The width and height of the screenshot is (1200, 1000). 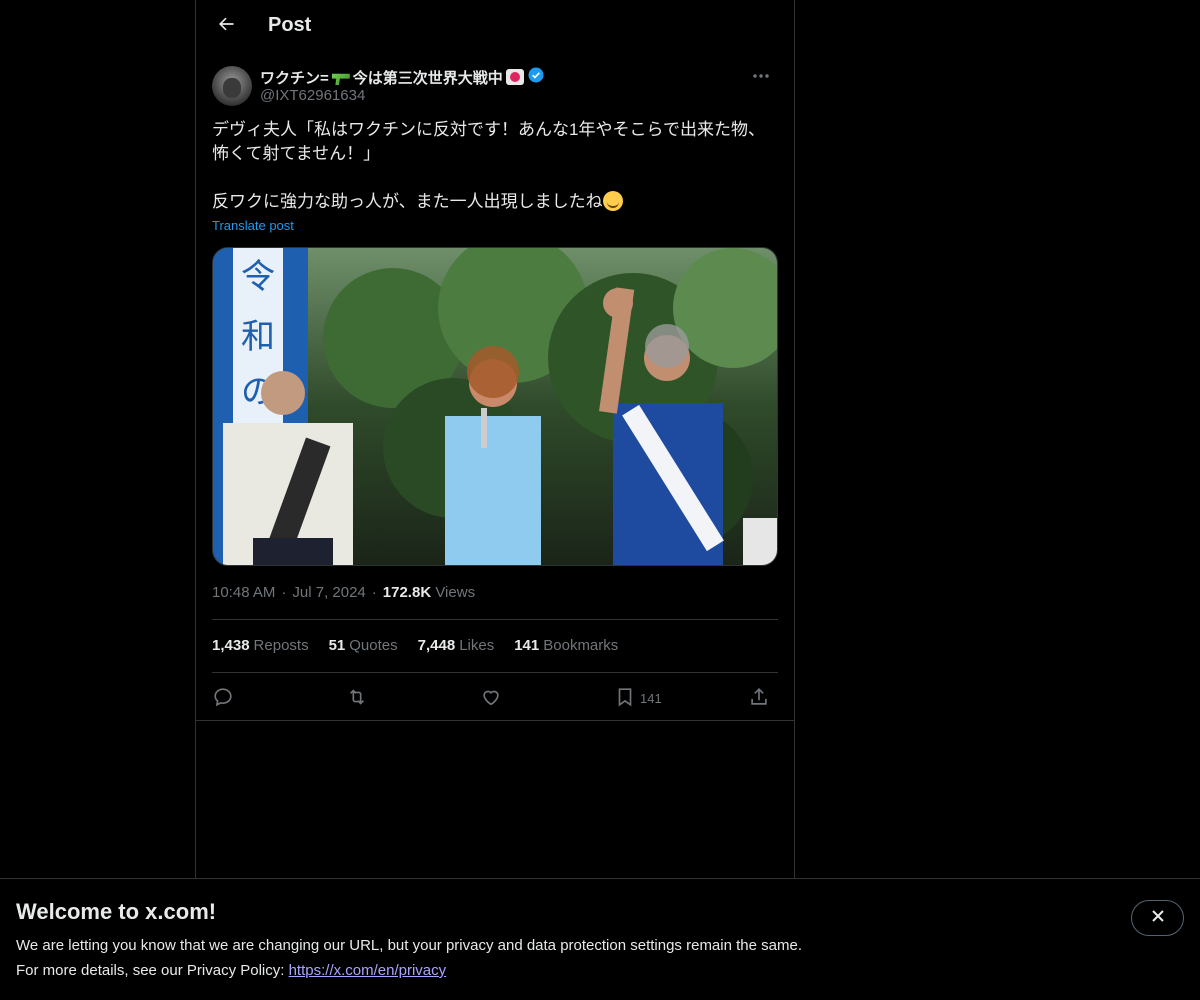 I want to click on action-bar: 141, so click(x=495, y=698).